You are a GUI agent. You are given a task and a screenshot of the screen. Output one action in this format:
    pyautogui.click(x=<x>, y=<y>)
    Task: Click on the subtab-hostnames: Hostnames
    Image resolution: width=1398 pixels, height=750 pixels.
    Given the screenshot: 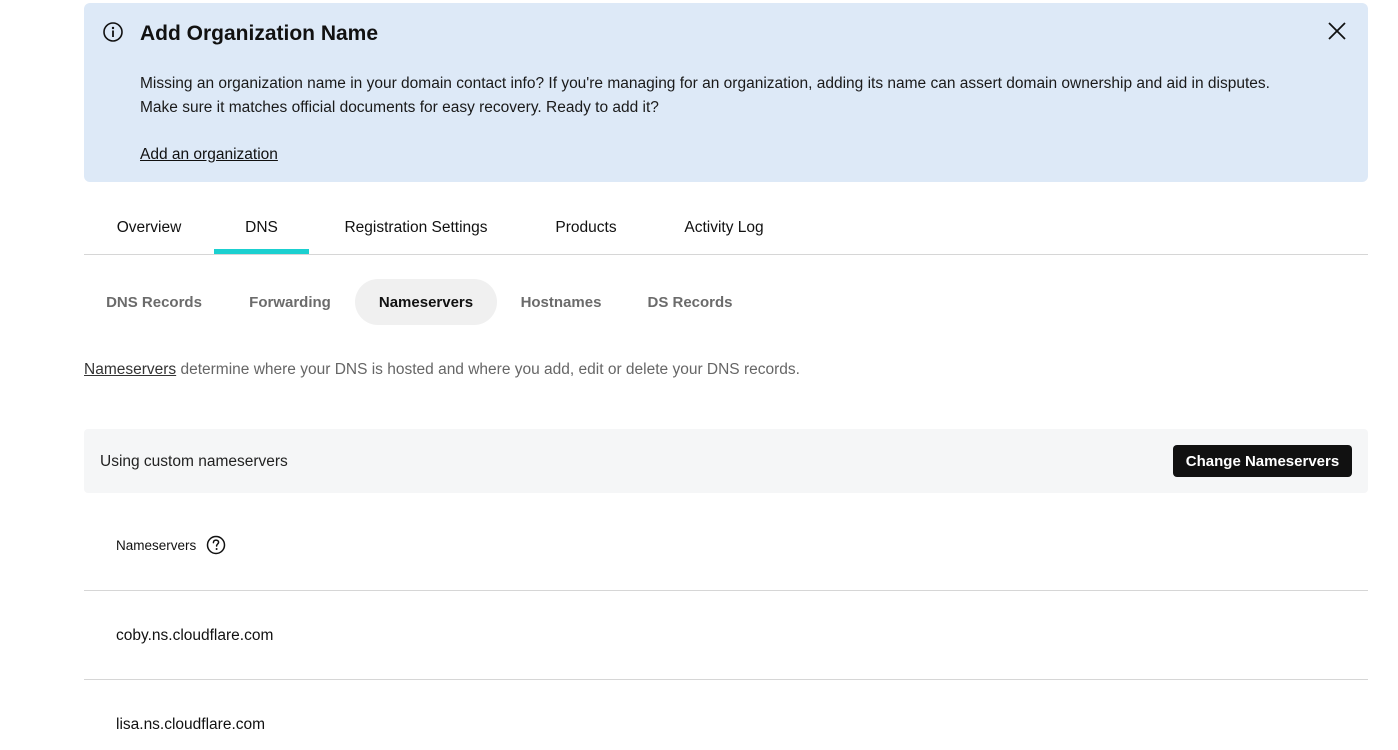 What is the action you would take?
    pyautogui.click(x=561, y=302)
    